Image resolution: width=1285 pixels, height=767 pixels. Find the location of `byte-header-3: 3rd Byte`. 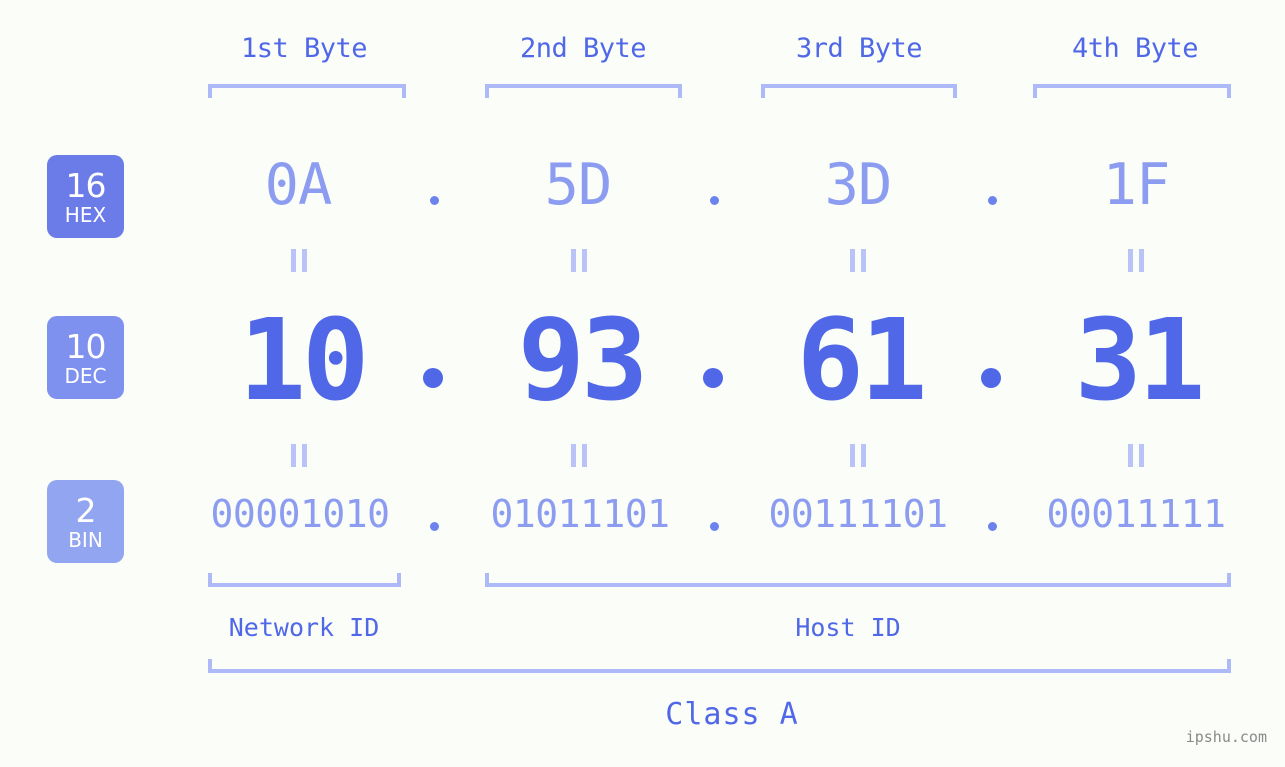

byte-header-3: 3rd Byte is located at coordinates (859, 48).